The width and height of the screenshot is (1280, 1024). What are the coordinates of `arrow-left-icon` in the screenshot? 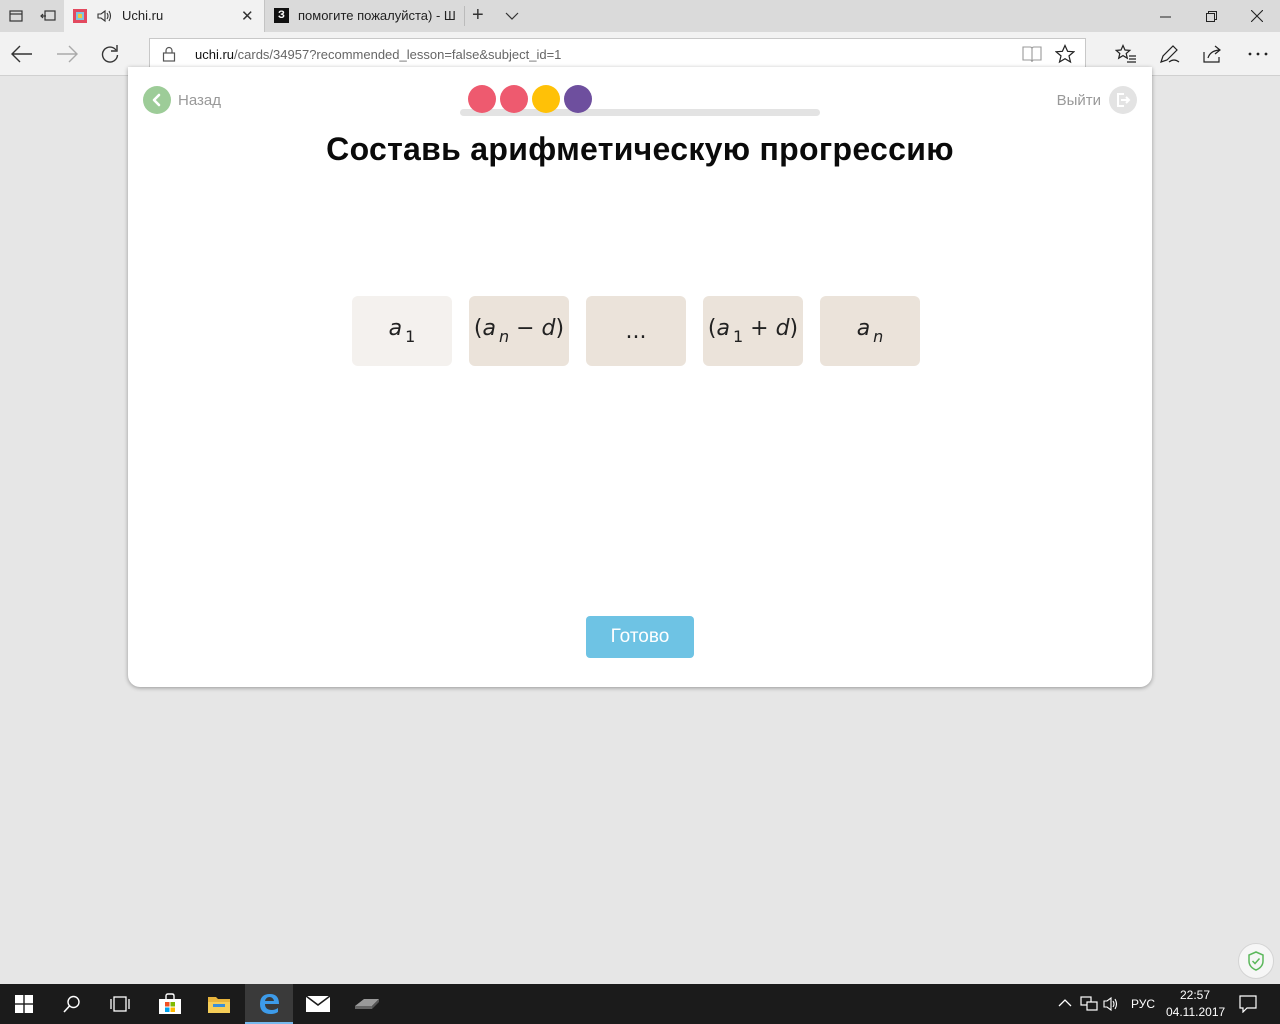 It's located at (21, 54).